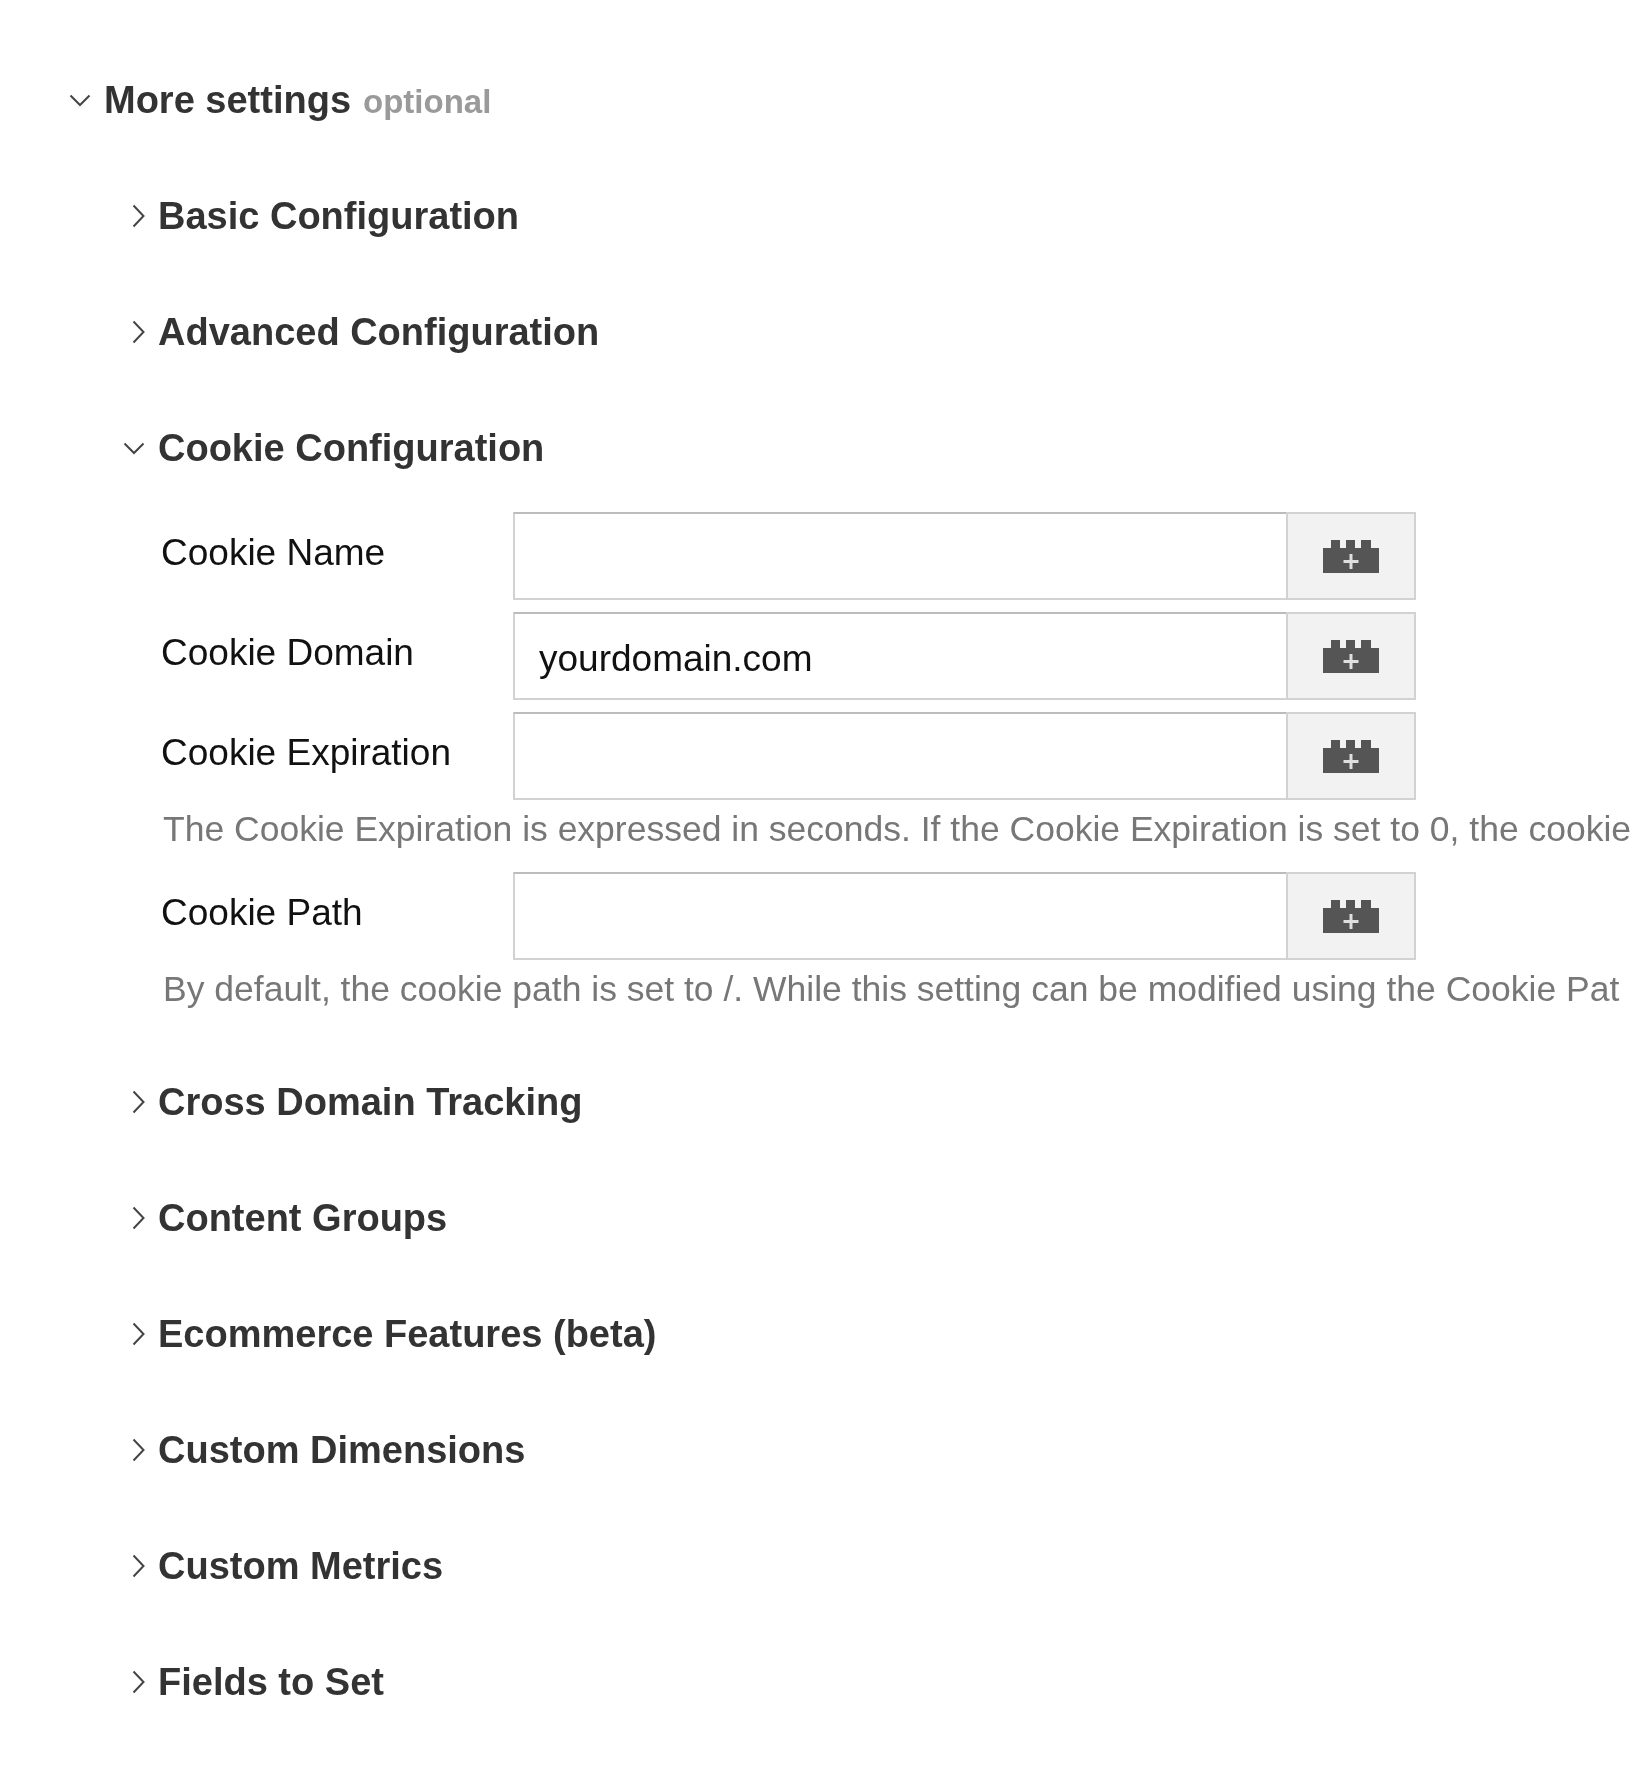  What do you see at coordinates (370, 1102) in the screenshot?
I see `section-title: Cross Domain Tracking` at bounding box center [370, 1102].